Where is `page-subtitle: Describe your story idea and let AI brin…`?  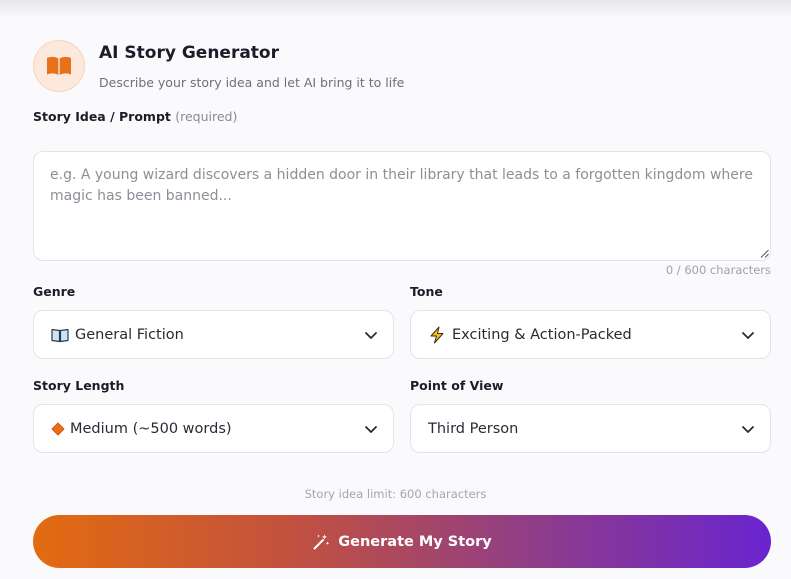
page-subtitle: Describe your story idea and let AI brin… is located at coordinates (252, 82).